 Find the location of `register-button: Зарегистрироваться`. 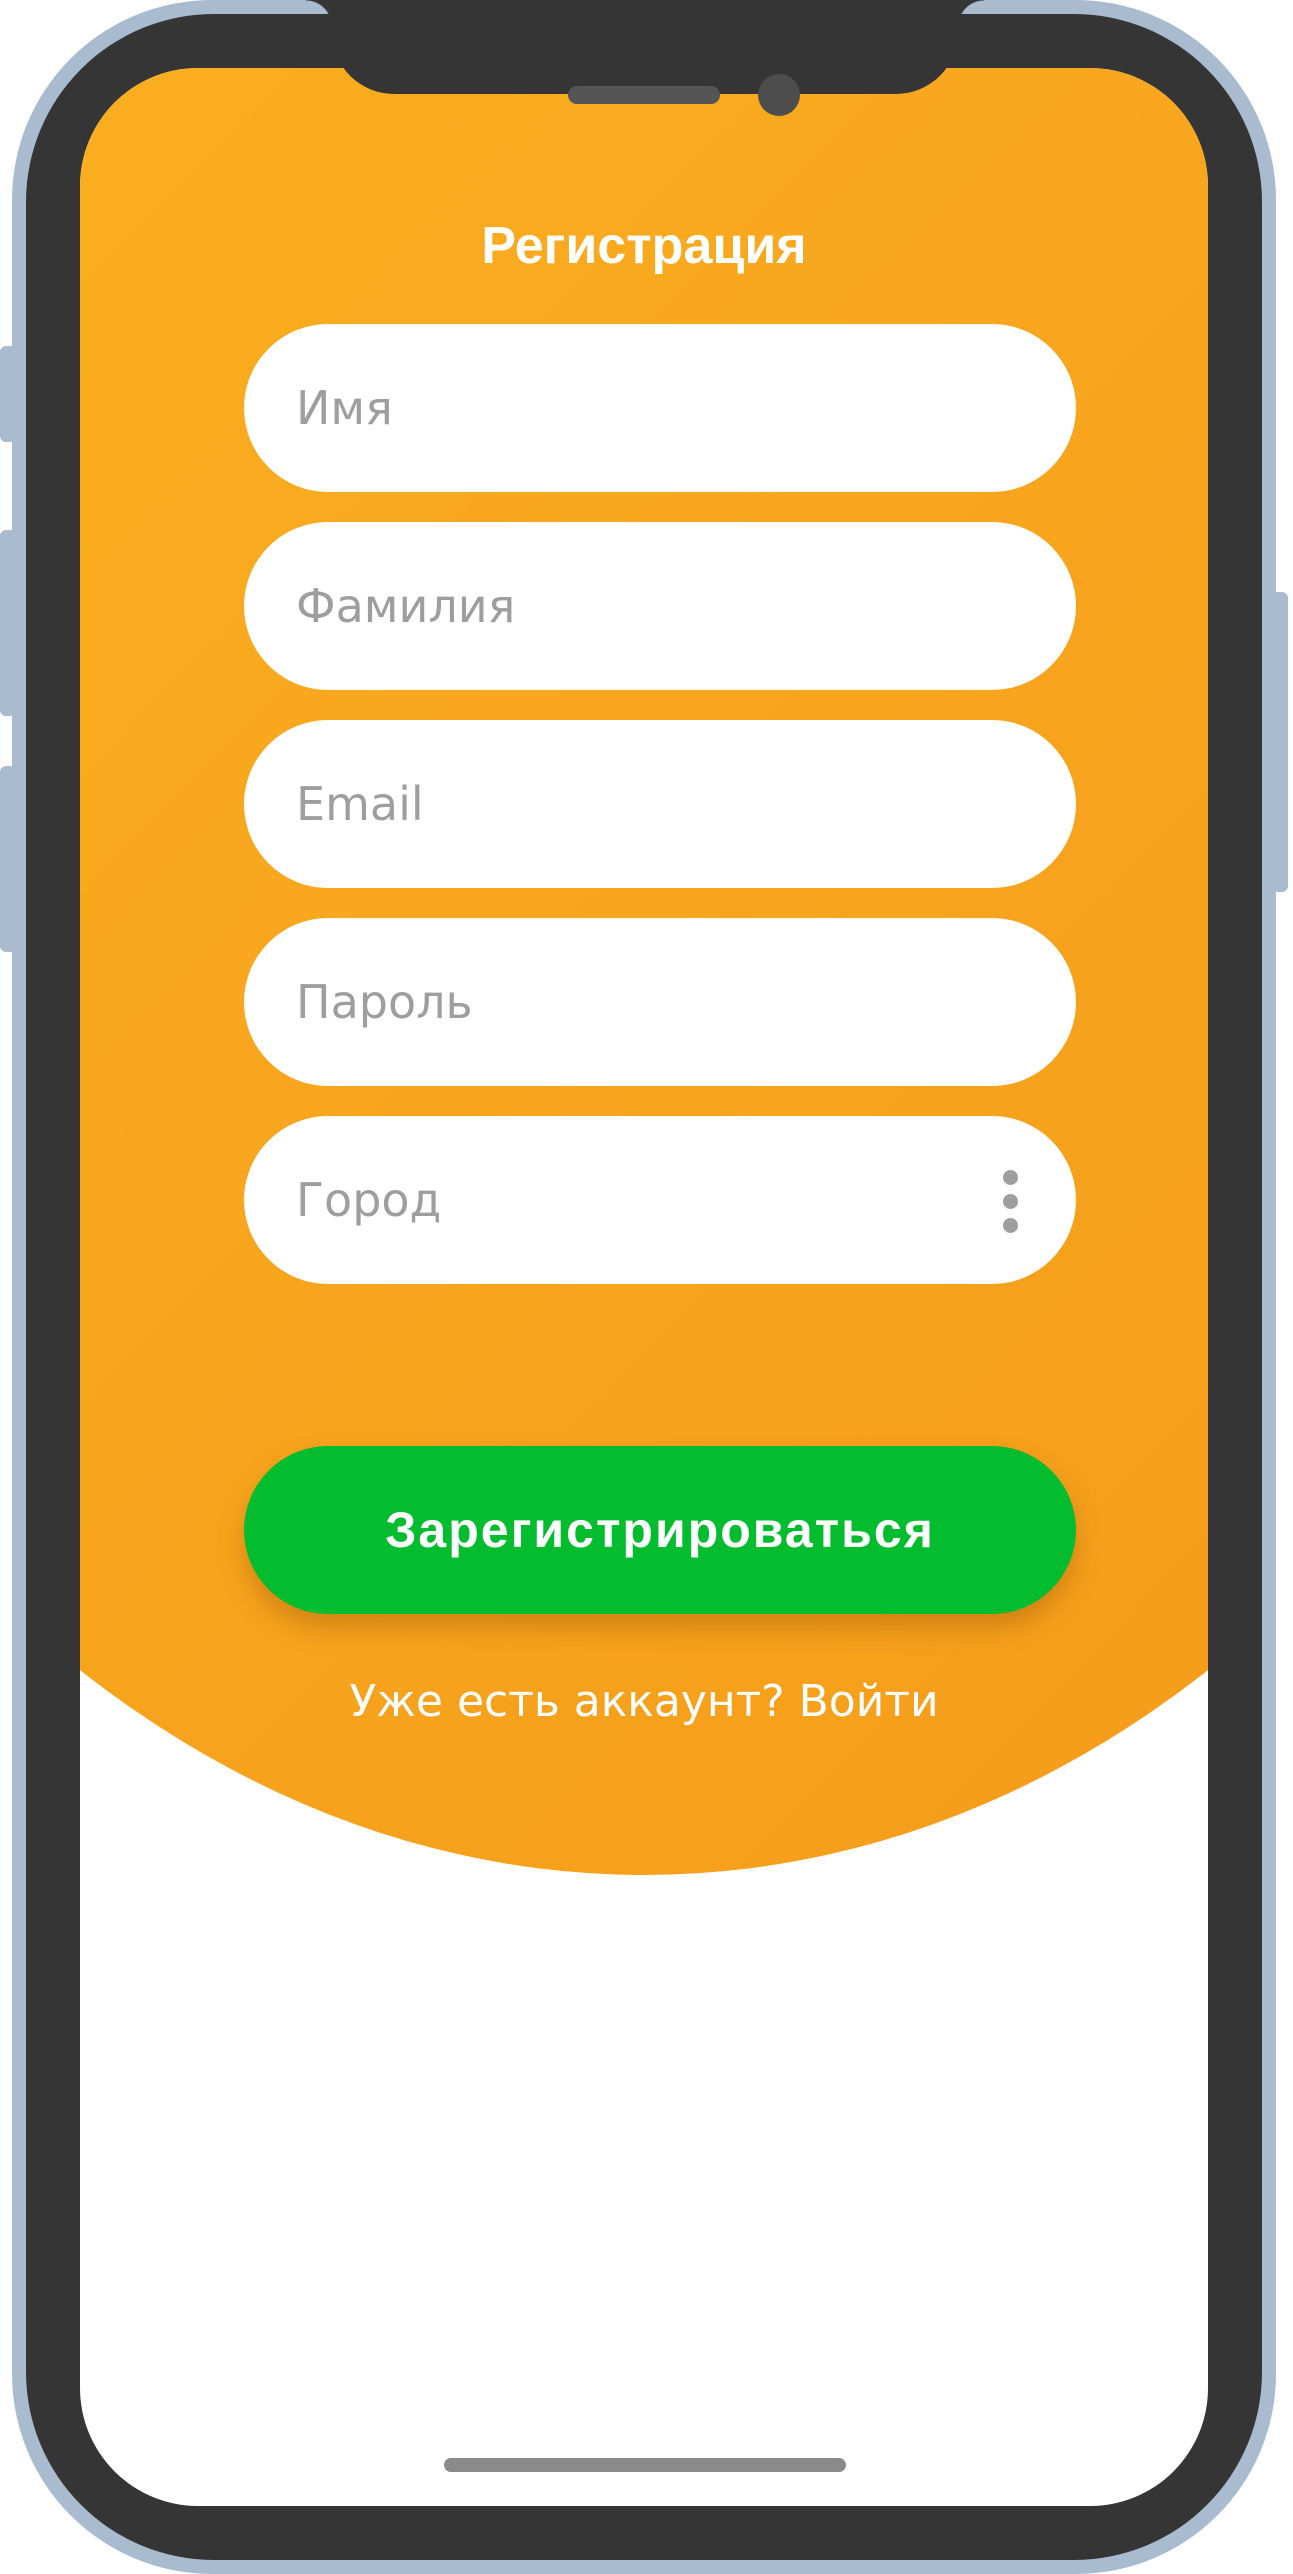

register-button: Зарегистрироваться is located at coordinates (660, 1530).